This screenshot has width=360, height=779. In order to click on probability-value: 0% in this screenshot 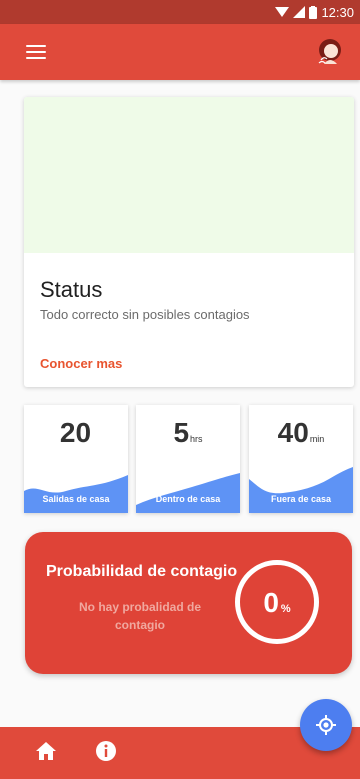, I will do `click(277, 602)`.